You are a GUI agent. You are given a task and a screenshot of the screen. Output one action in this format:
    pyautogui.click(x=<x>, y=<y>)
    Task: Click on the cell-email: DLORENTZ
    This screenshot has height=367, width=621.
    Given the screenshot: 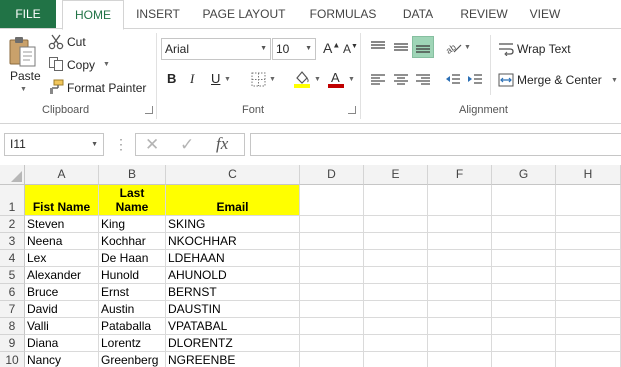 What is the action you would take?
    pyautogui.click(x=233, y=343)
    